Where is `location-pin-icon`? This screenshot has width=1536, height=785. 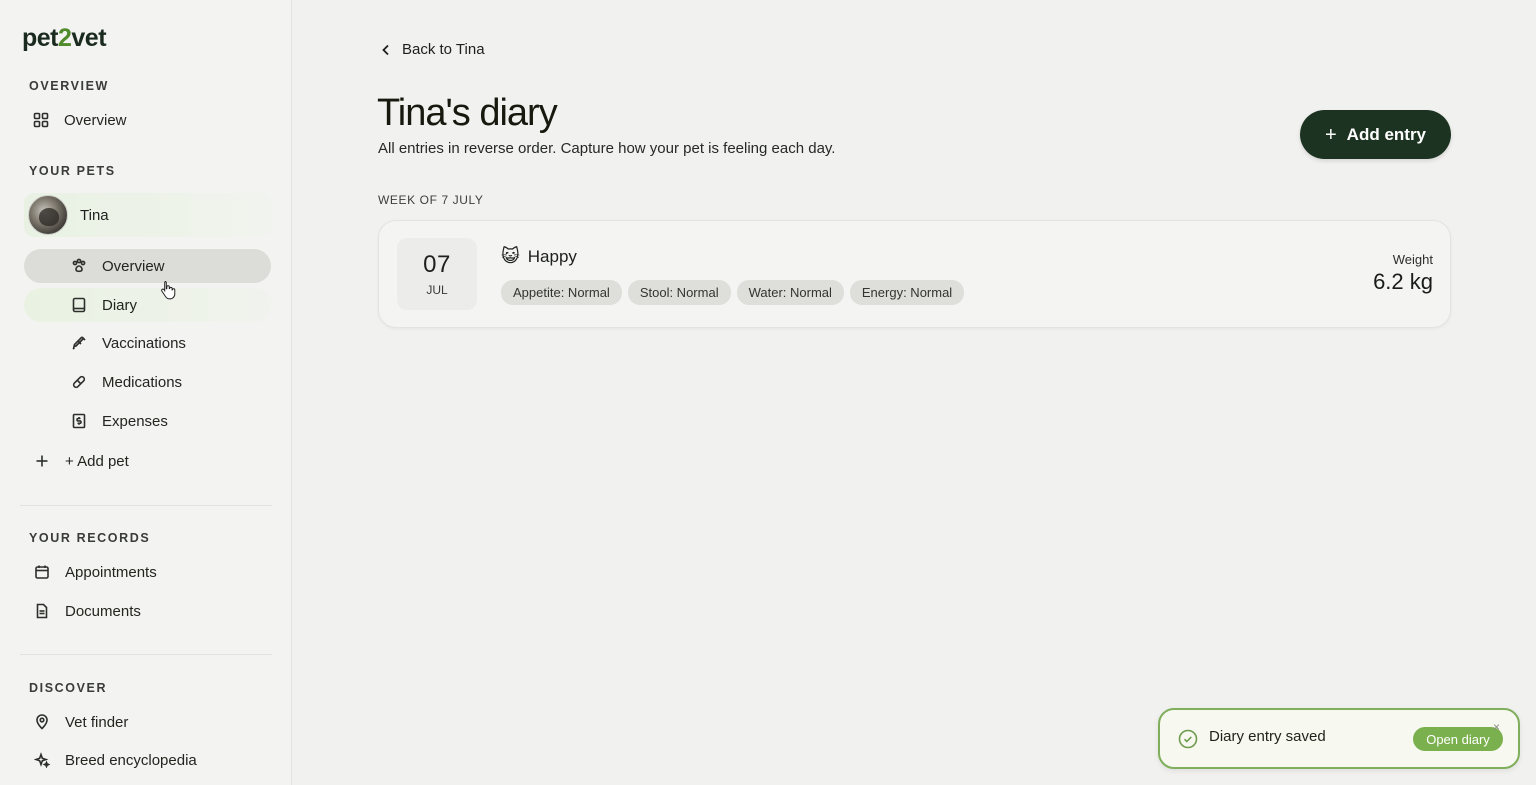 location-pin-icon is located at coordinates (42, 722).